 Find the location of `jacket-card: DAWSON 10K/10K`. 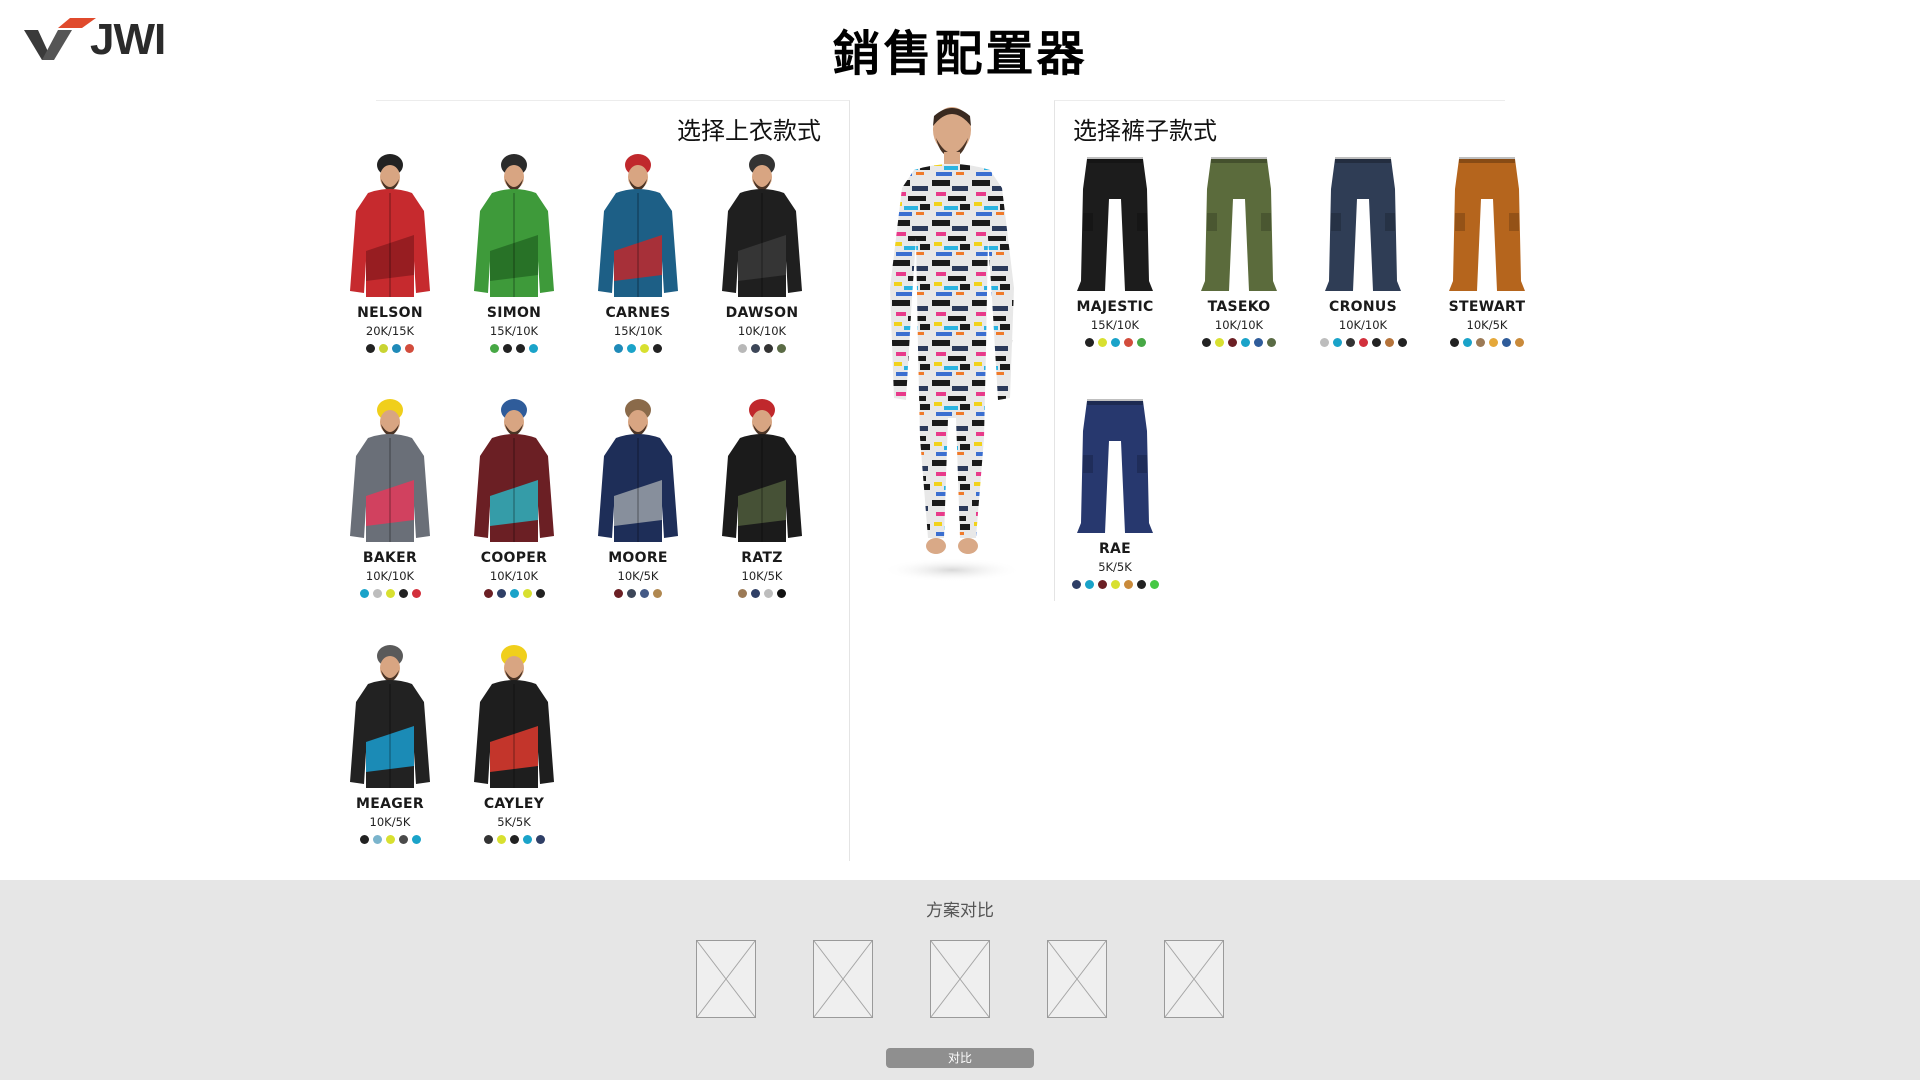

jacket-card: DAWSON 10K/10K is located at coordinates (762, 252).